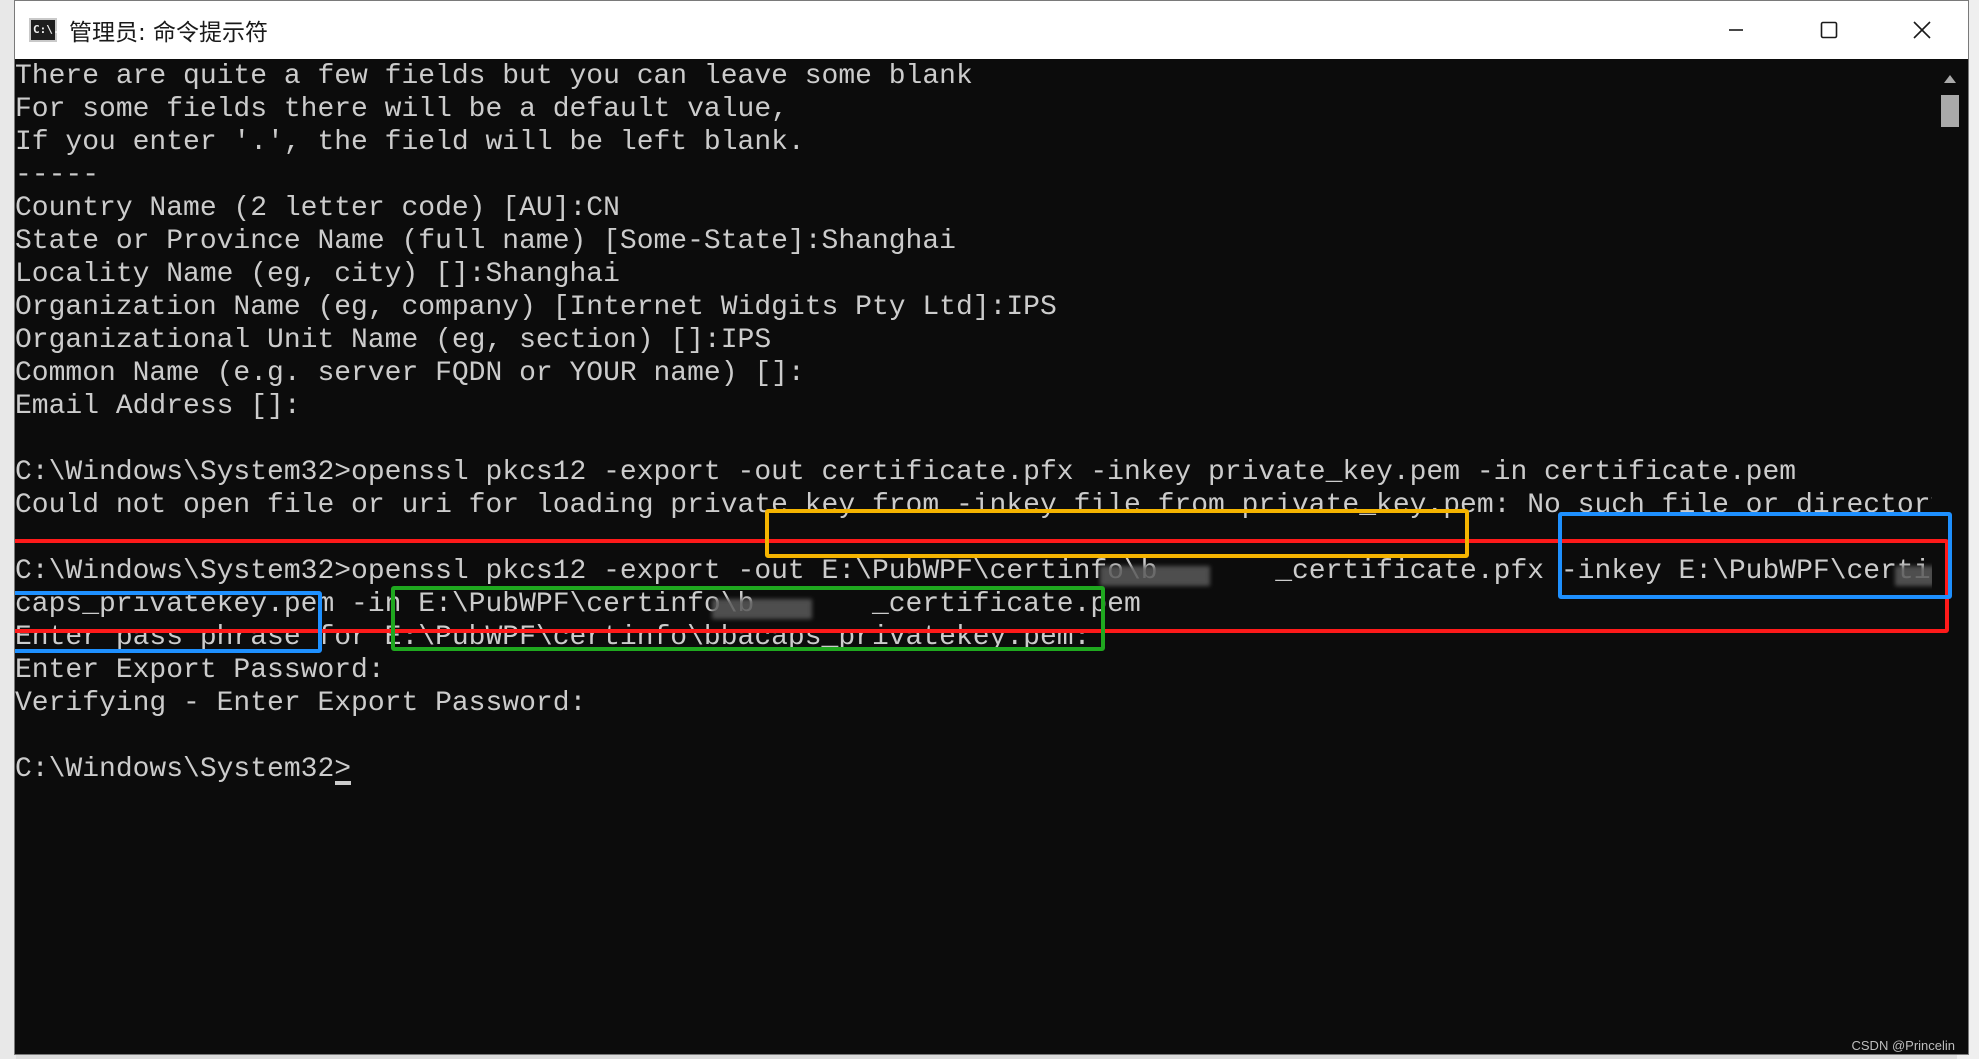  What do you see at coordinates (301, 703) in the screenshot?
I see `terminal-line: Verifying - Enter Export Password:` at bounding box center [301, 703].